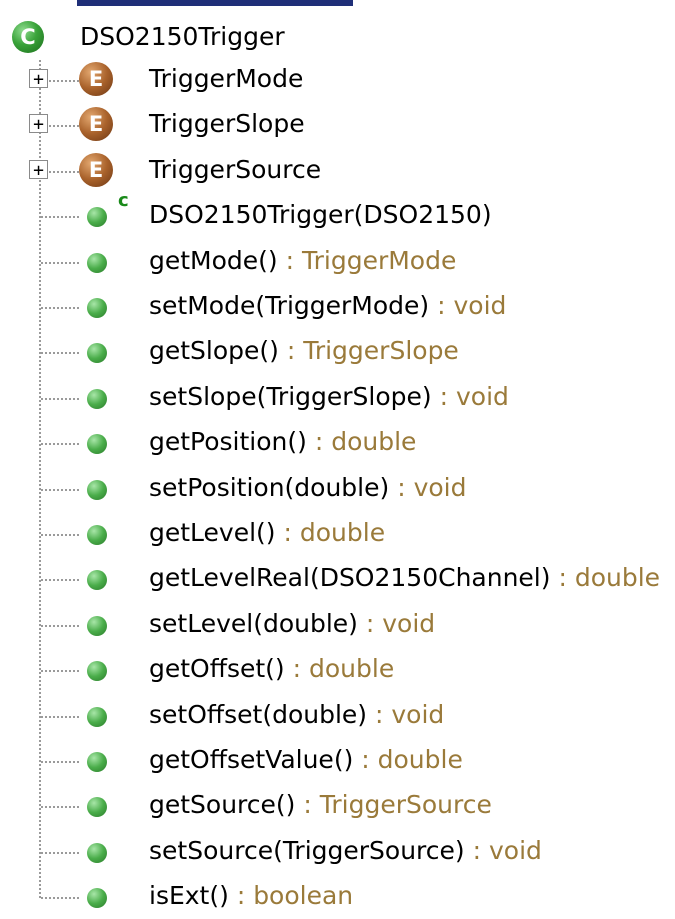  I want to click on tree-item-label: getOffset() : double, so click(271, 668).